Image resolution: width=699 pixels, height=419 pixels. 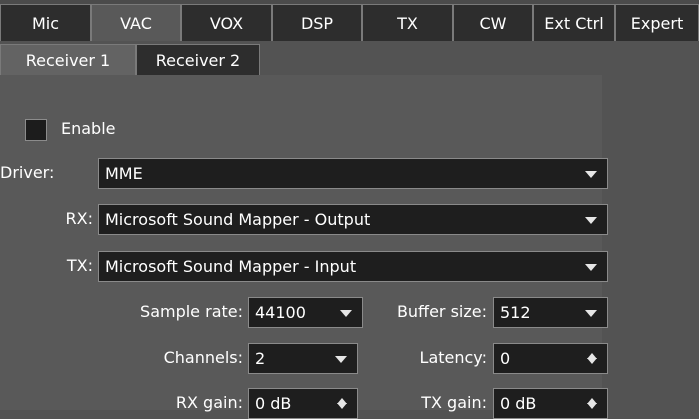 What do you see at coordinates (515, 312) in the screenshot?
I see `buffer-size-value: 512` at bounding box center [515, 312].